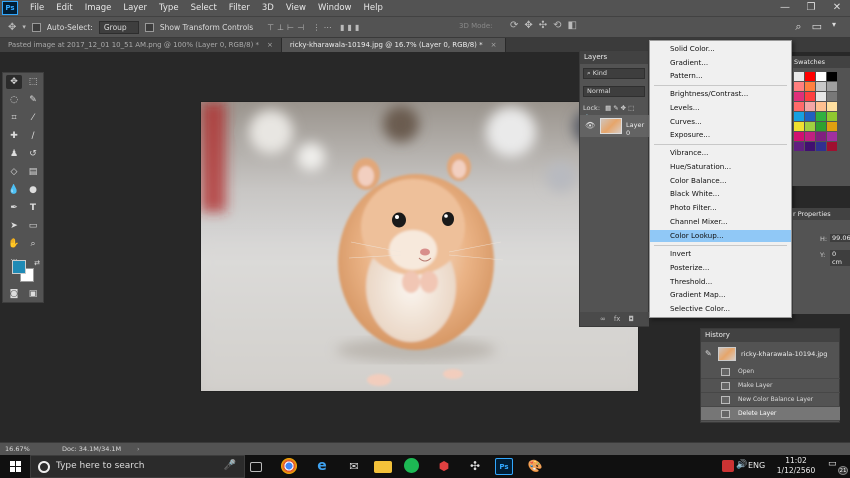 The width and height of the screenshot is (850, 478). Describe the element at coordinates (204, 8) in the screenshot. I see `menu-select: Select` at that location.